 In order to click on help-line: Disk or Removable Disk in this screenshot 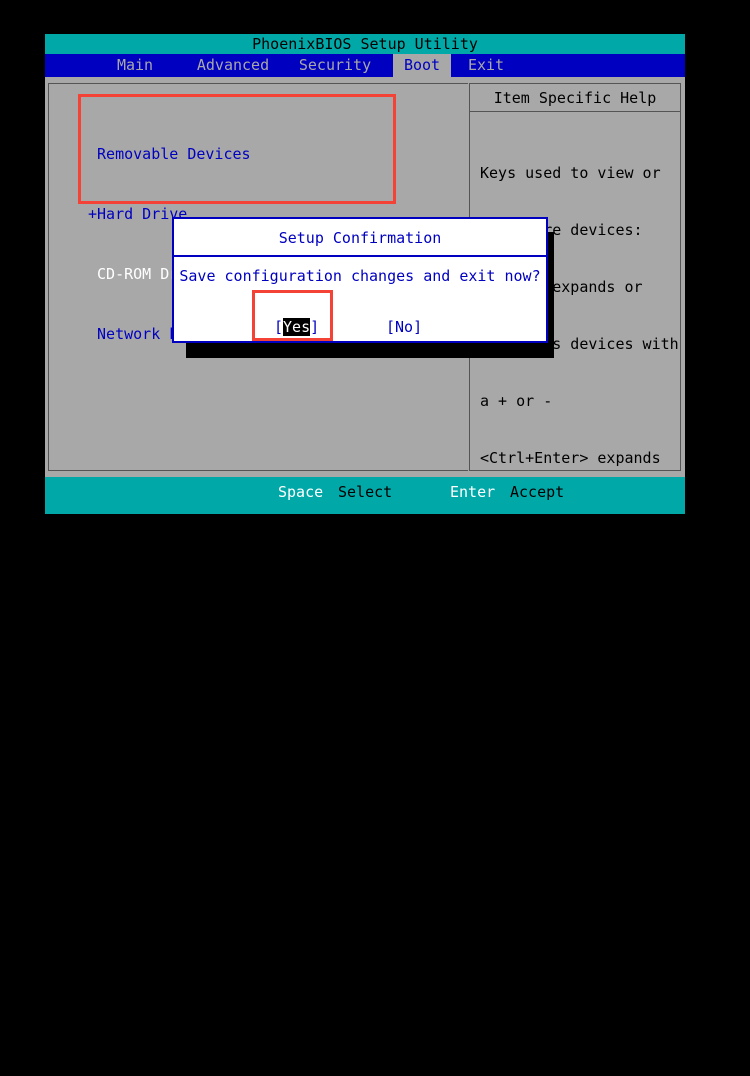, I will do `click(579, 914)`.